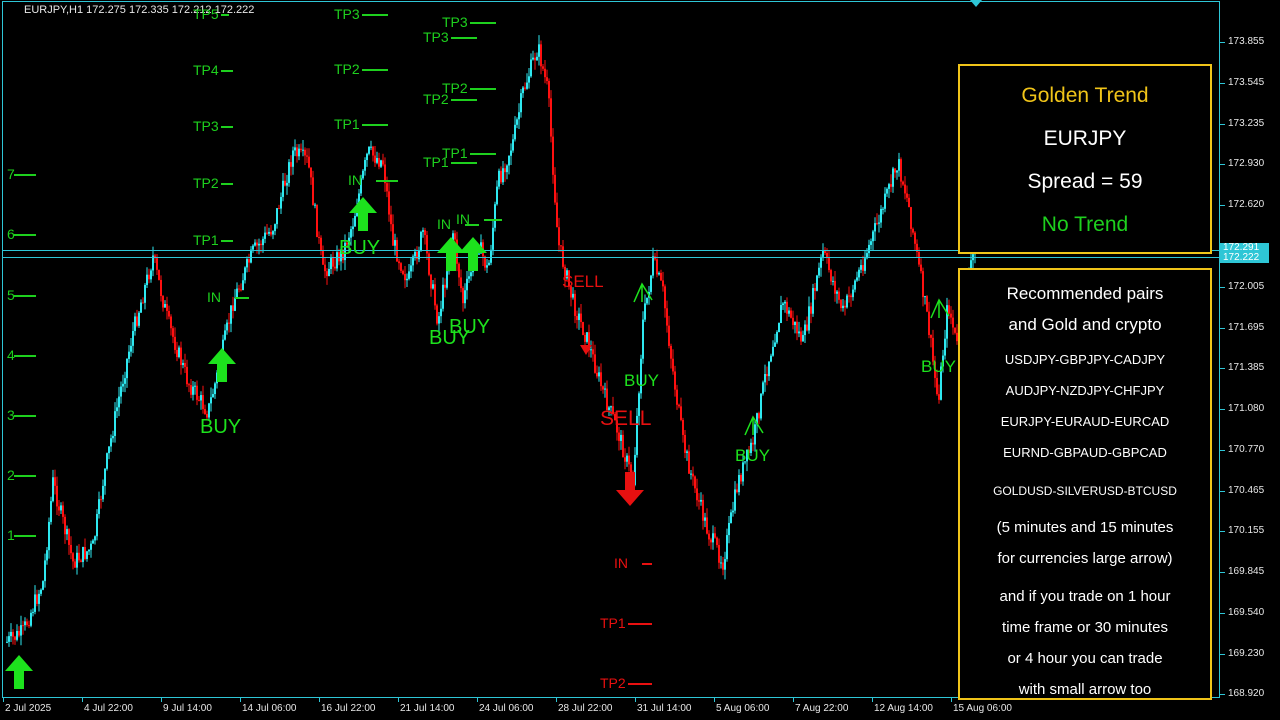 The width and height of the screenshot is (1280, 720). I want to click on buy-signal-label: BUY, so click(221, 427).